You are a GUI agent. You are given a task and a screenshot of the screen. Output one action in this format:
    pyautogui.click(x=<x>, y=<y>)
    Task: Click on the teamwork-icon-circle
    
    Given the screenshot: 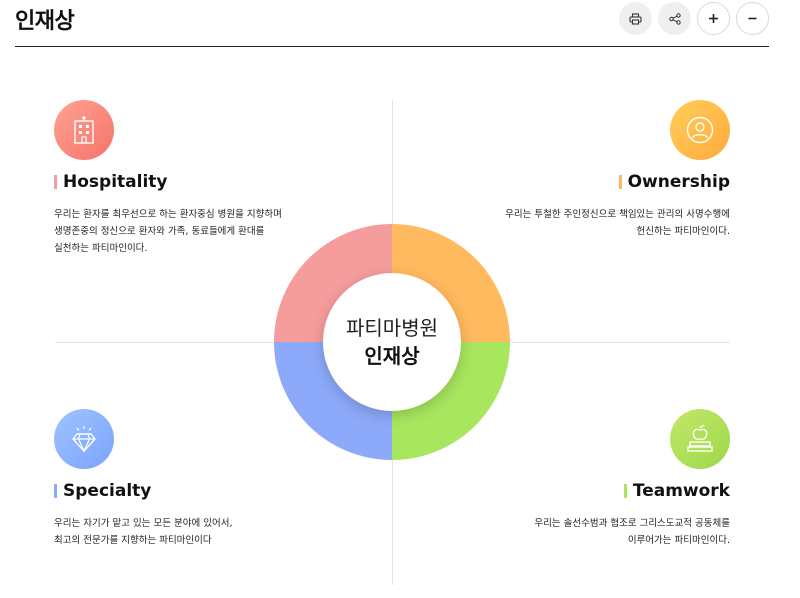 What is the action you would take?
    pyautogui.click(x=700, y=439)
    